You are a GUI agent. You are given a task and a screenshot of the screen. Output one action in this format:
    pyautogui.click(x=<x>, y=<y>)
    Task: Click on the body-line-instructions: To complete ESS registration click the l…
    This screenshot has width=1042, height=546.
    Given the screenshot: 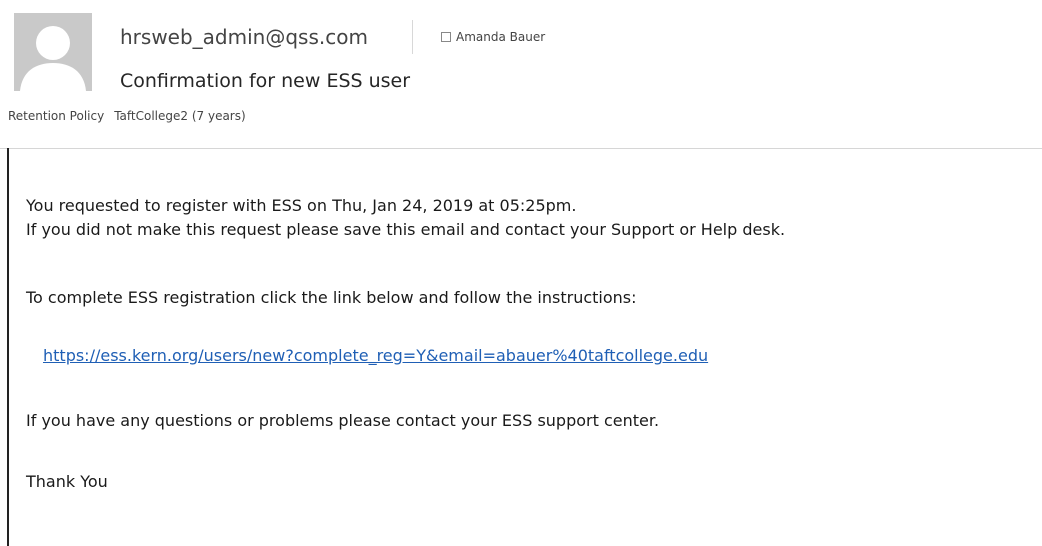 What is the action you would take?
    pyautogui.click(x=331, y=297)
    